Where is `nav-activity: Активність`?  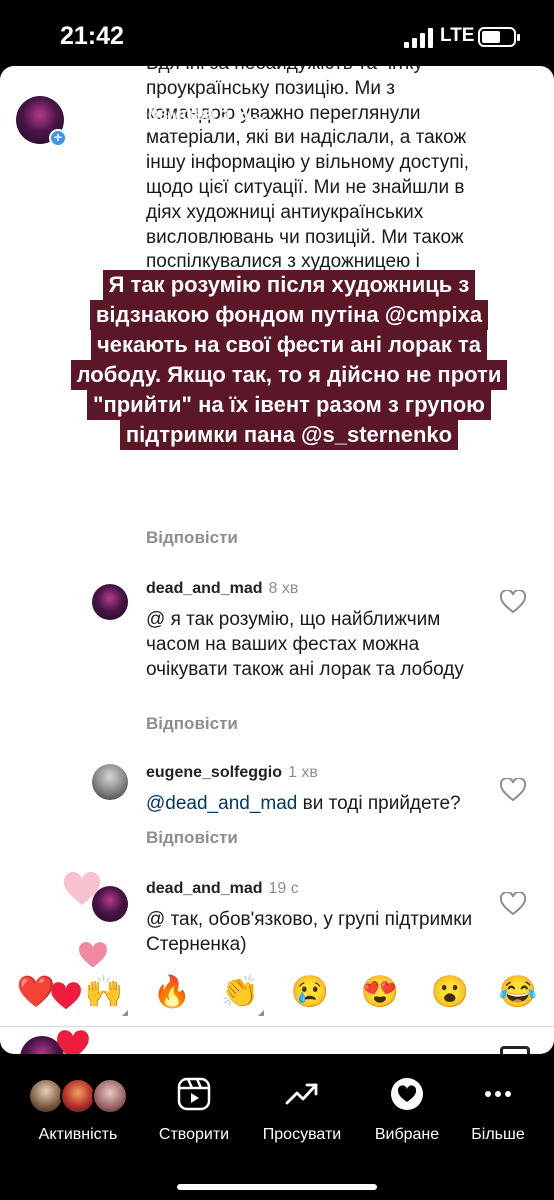
nav-activity: Активність is located at coordinates (78, 1104).